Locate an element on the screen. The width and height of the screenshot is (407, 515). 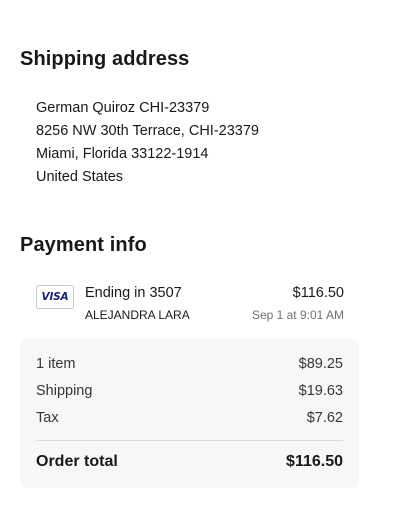
summary-total-row: Order total $116.50 is located at coordinates (189, 462).